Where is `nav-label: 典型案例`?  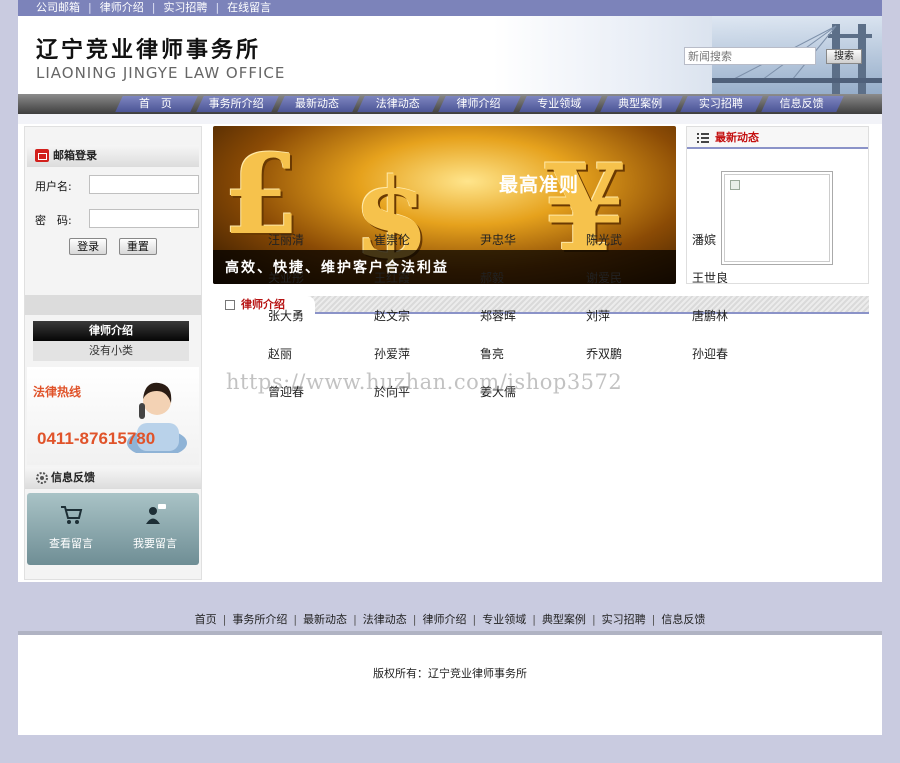 nav-label: 典型案例 is located at coordinates (640, 103).